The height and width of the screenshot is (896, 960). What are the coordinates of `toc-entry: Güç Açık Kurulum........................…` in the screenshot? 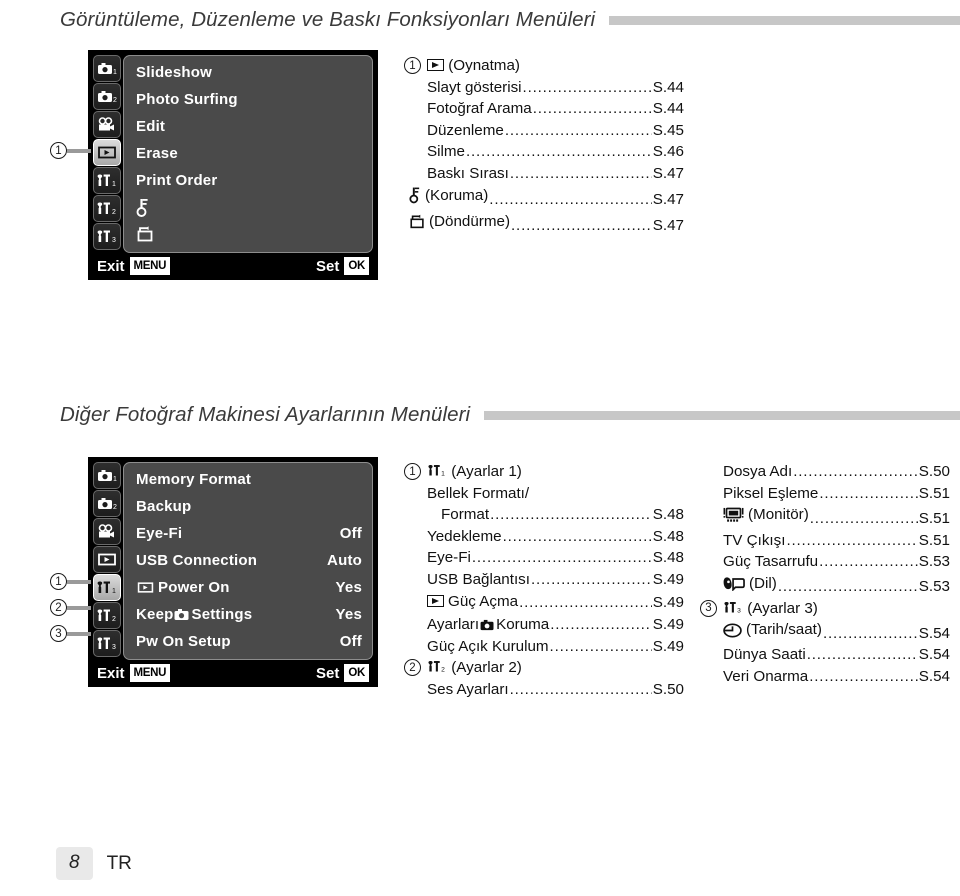 It's located at (555, 647).